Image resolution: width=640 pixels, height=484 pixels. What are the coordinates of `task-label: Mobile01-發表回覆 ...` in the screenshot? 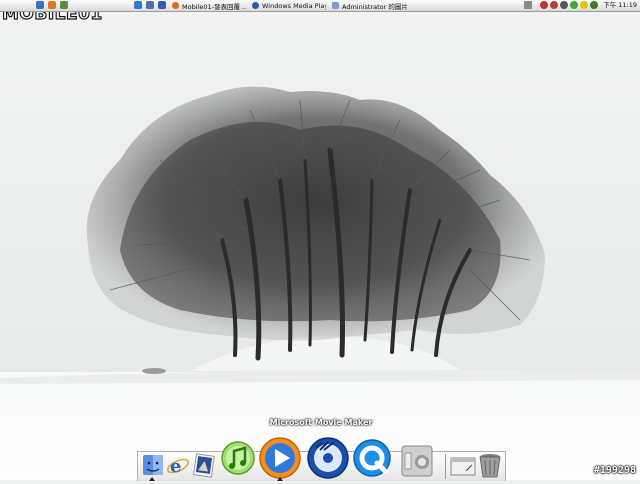 It's located at (214, 6).